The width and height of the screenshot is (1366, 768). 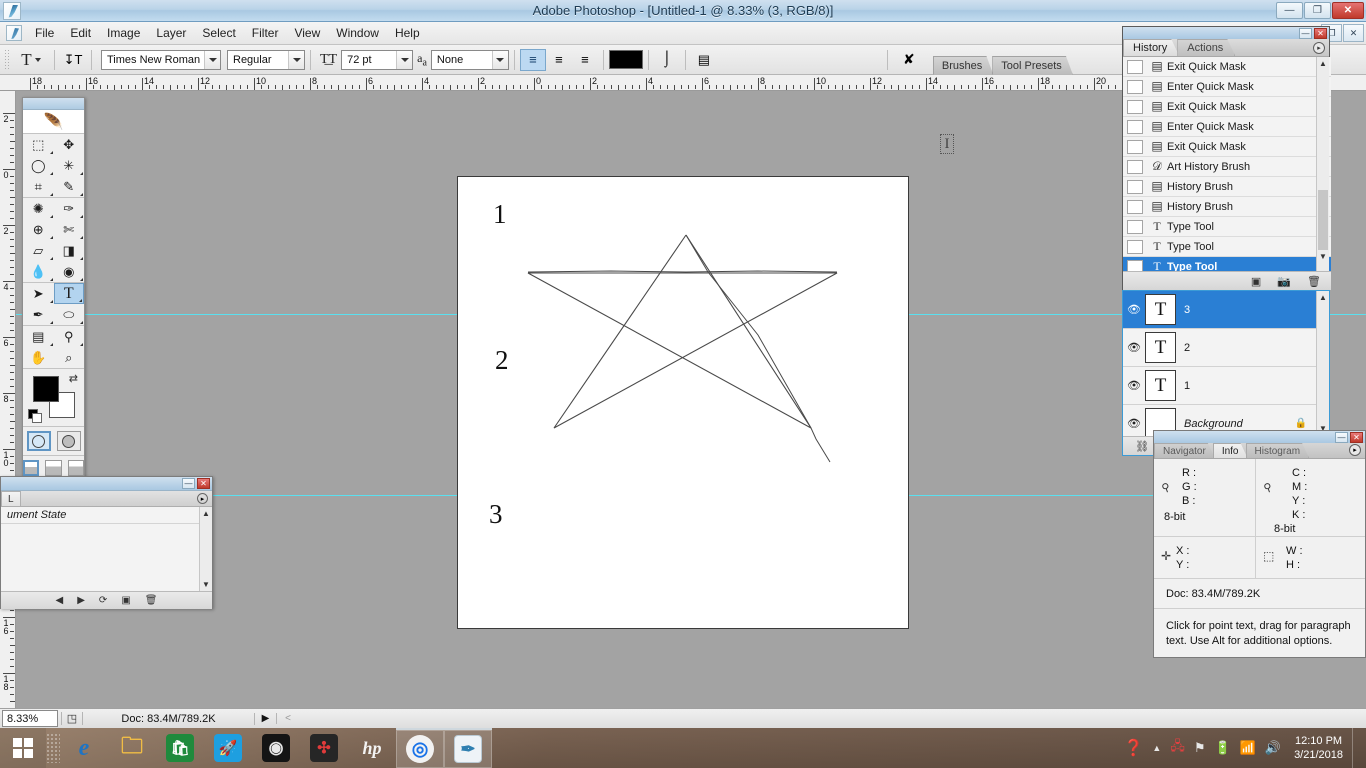 I want to click on antivirus-icon: 🖧, so click(x=1177, y=748).